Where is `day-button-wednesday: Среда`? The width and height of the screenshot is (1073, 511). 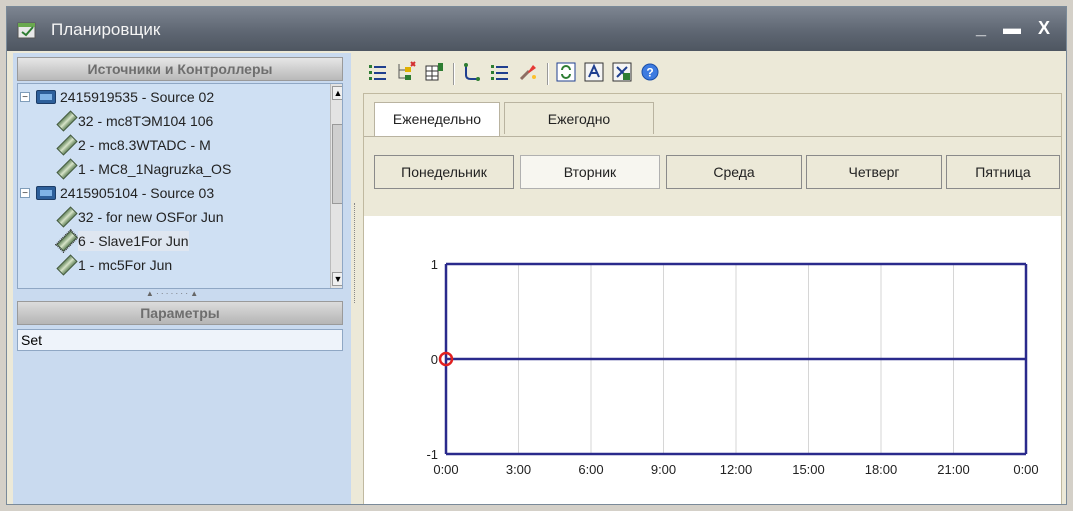 day-button-wednesday: Среда is located at coordinates (734, 172).